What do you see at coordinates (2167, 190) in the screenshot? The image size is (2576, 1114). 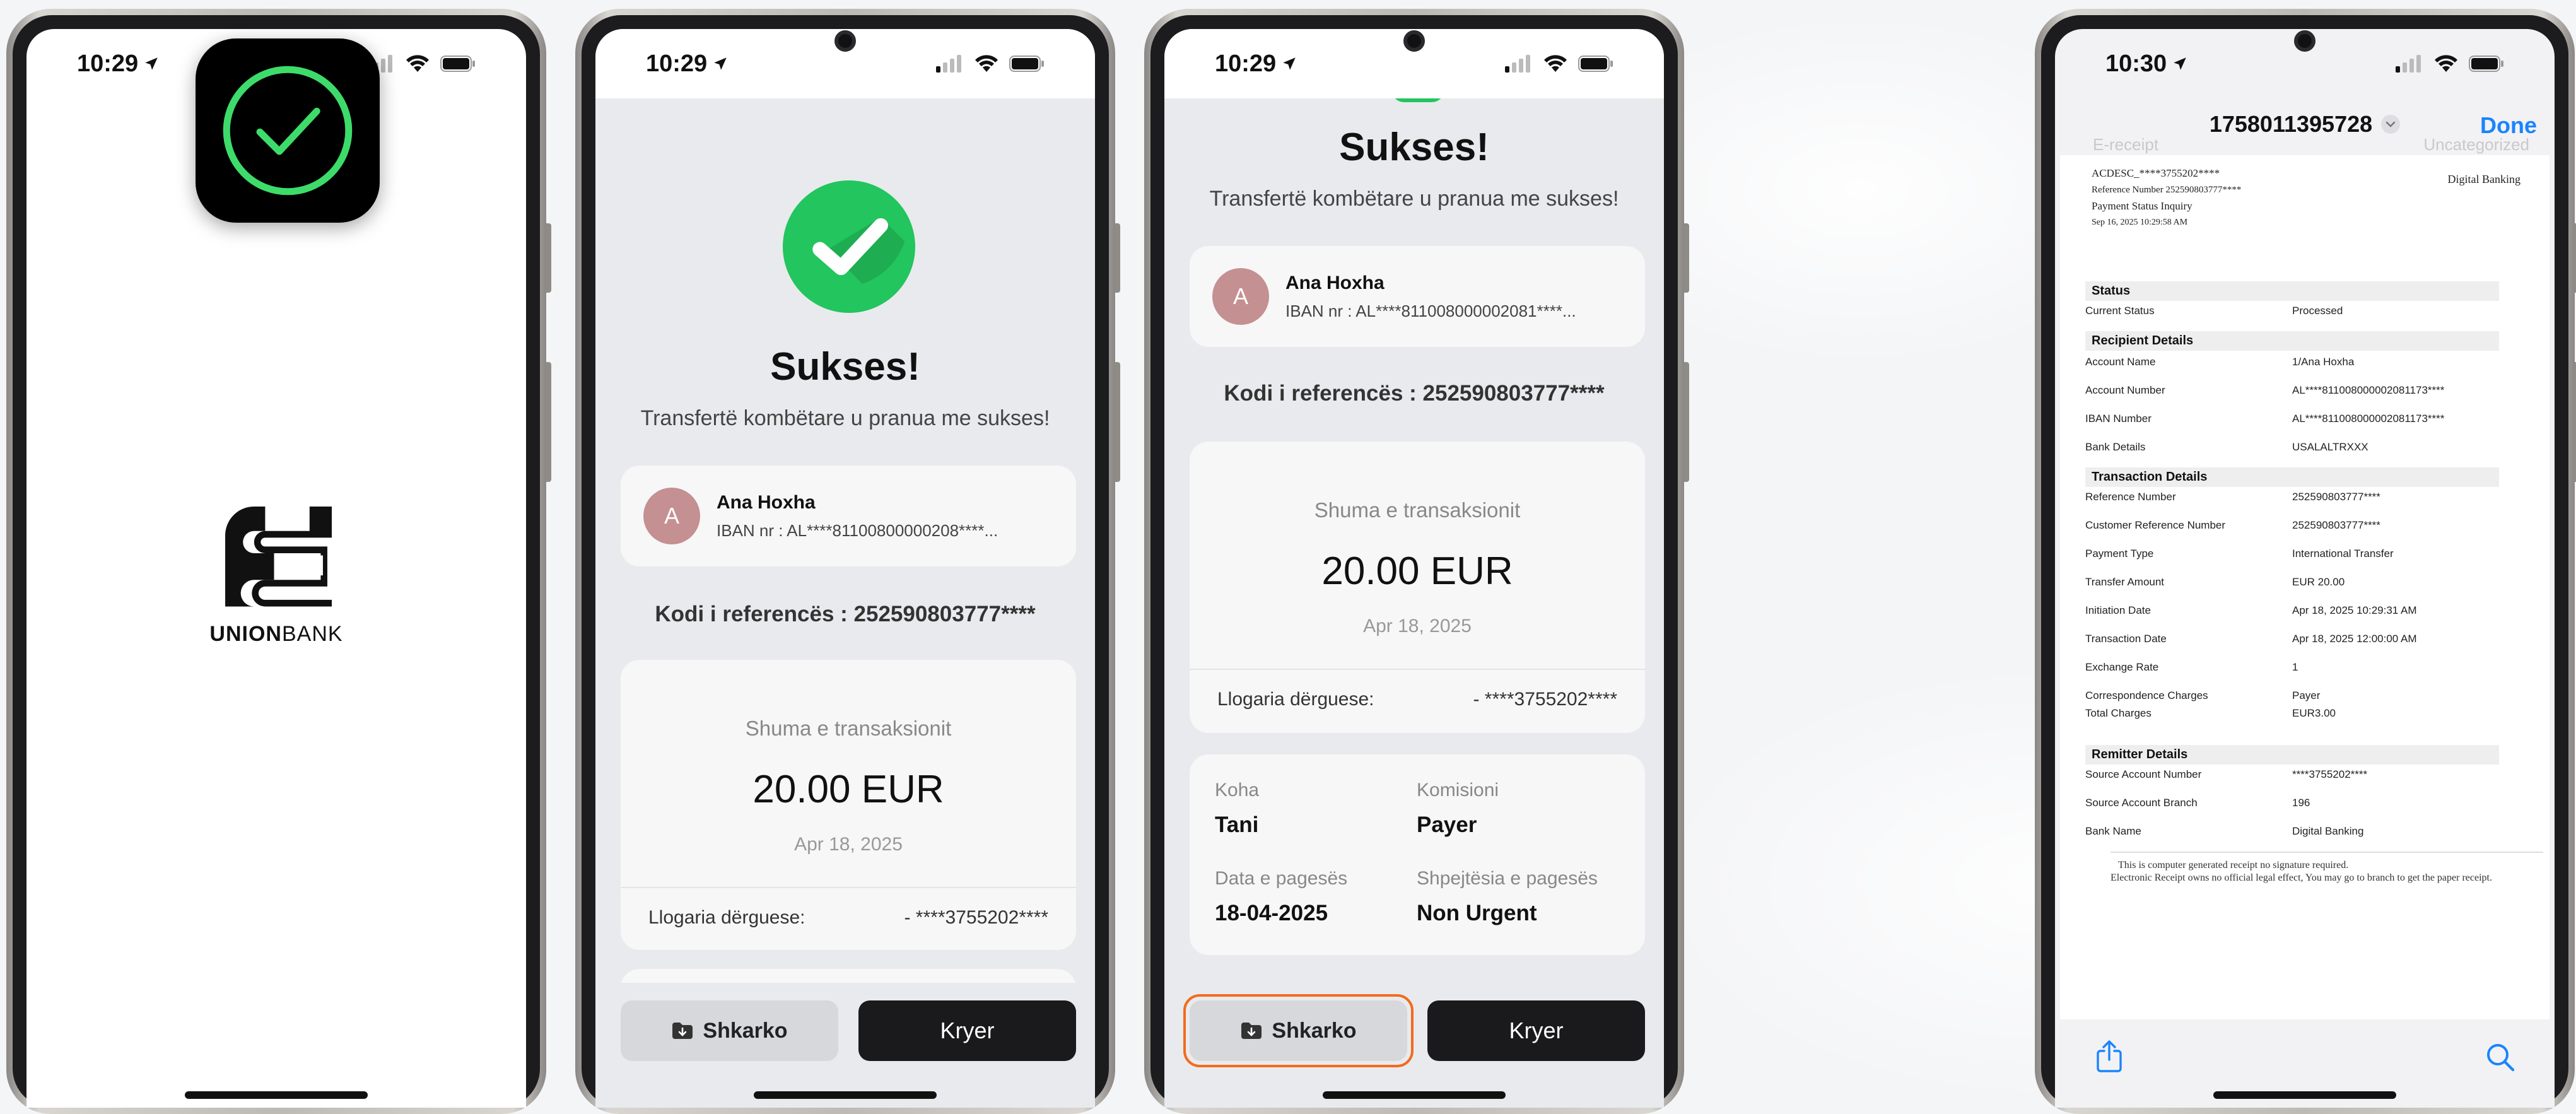 I see `receipt-header-line2: Reference Number 252590803777****` at bounding box center [2167, 190].